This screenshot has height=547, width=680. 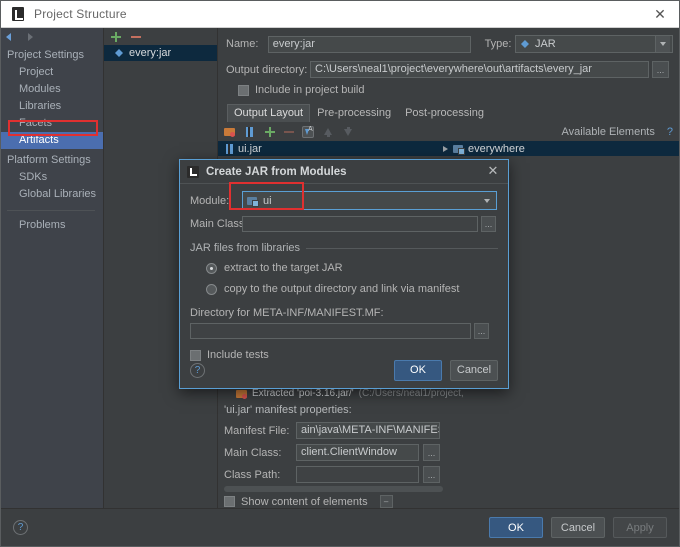 What do you see at coordinates (308, 131) in the screenshot?
I see `sort-alphabetically-icon` at bounding box center [308, 131].